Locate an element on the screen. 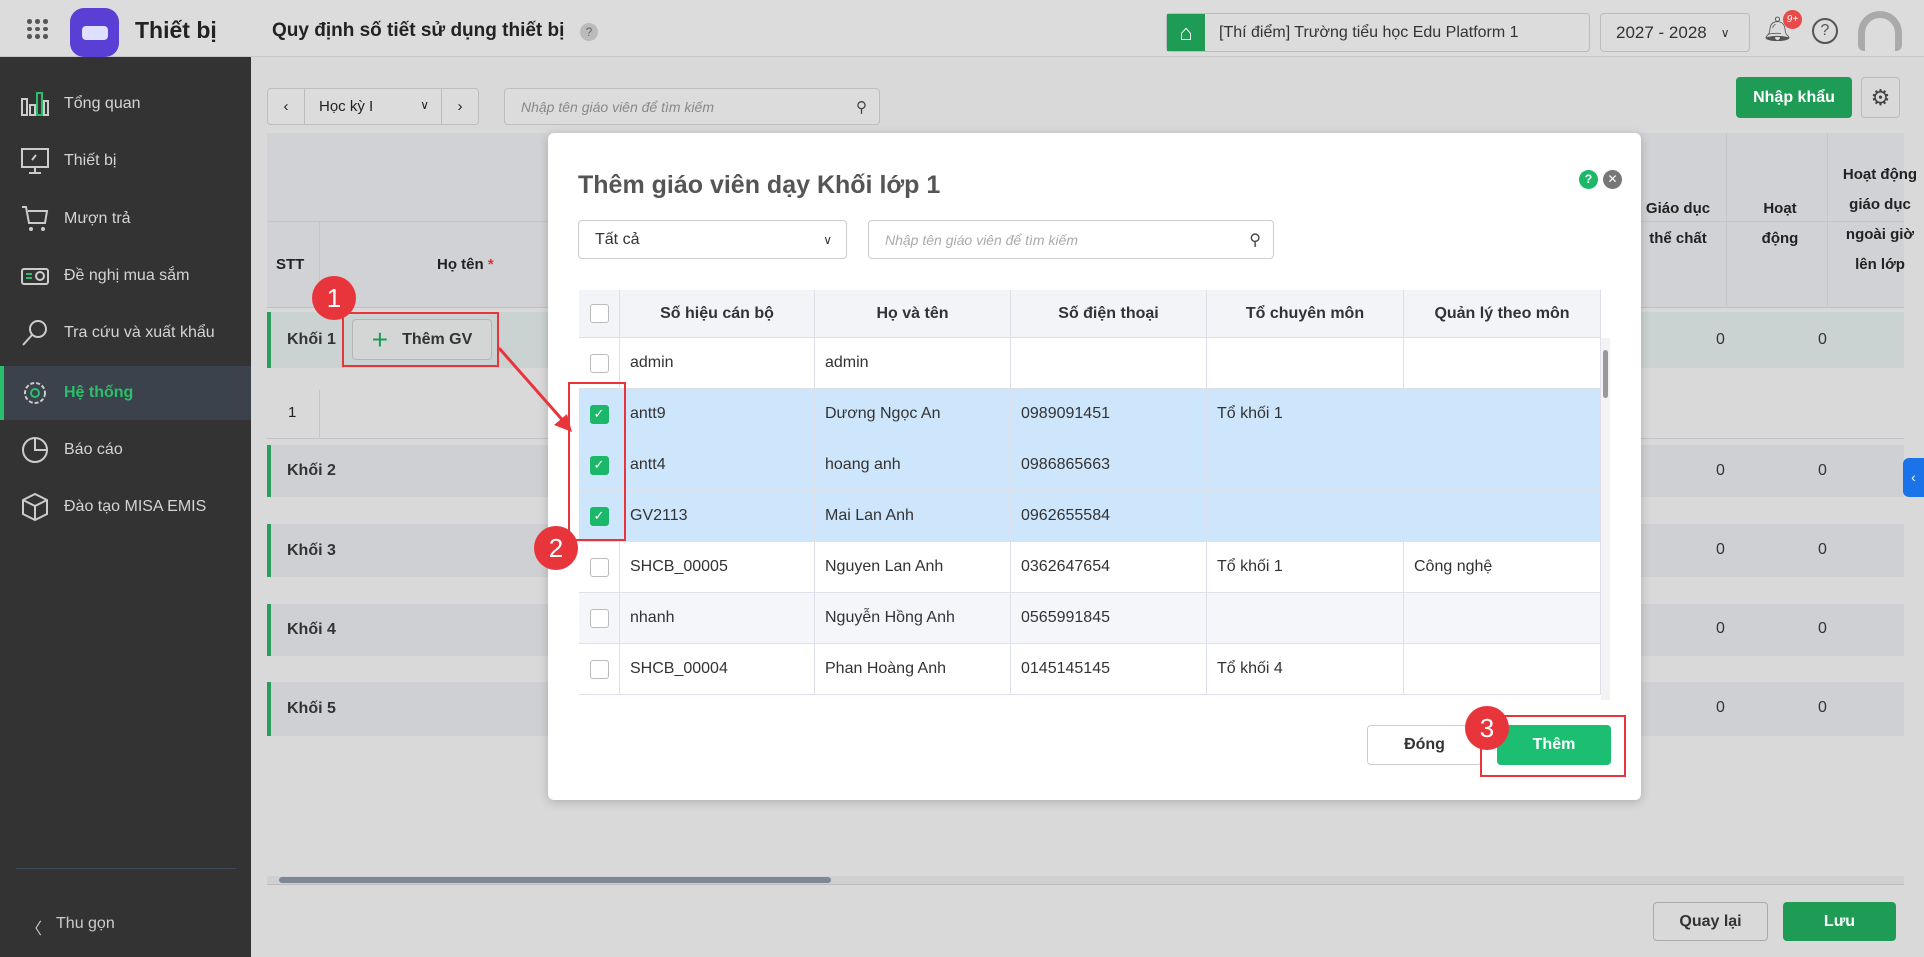  annotation-badge-3: 3 is located at coordinates (1487, 728).